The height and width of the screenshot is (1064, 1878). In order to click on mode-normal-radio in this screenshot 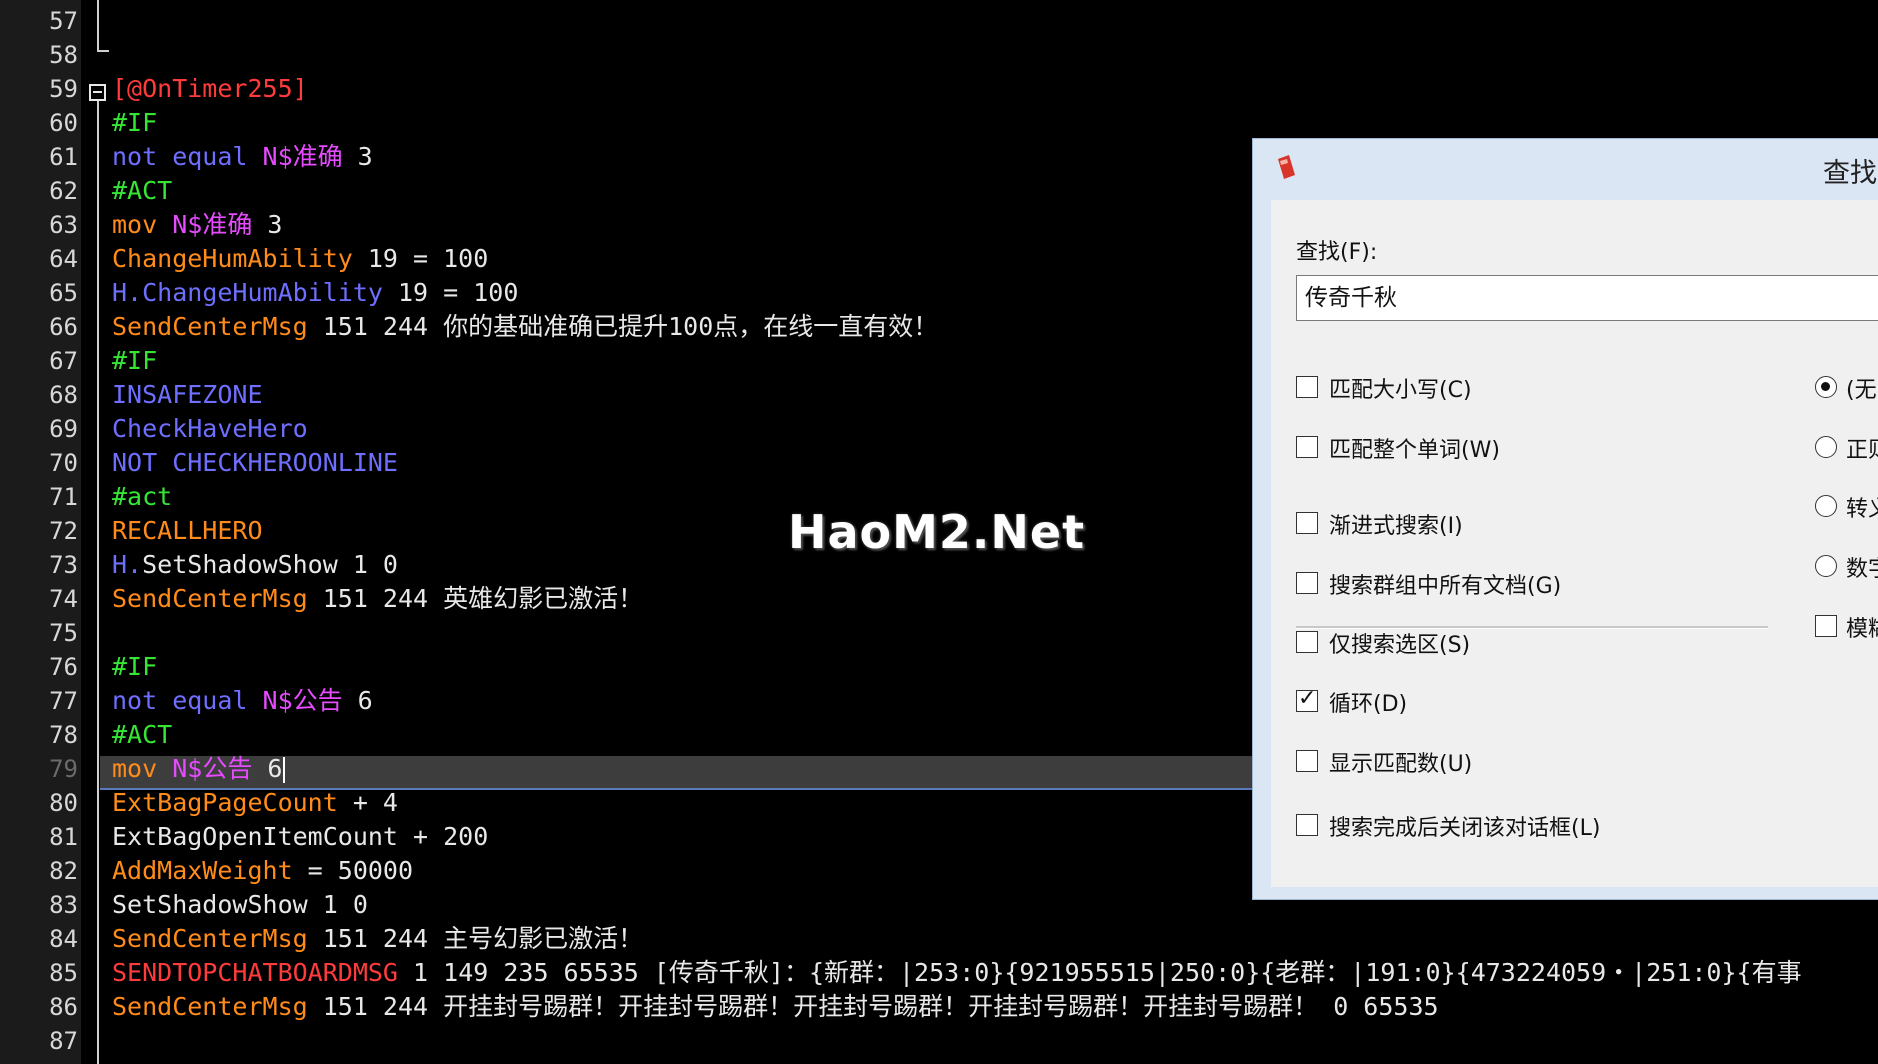, I will do `click(1826, 387)`.